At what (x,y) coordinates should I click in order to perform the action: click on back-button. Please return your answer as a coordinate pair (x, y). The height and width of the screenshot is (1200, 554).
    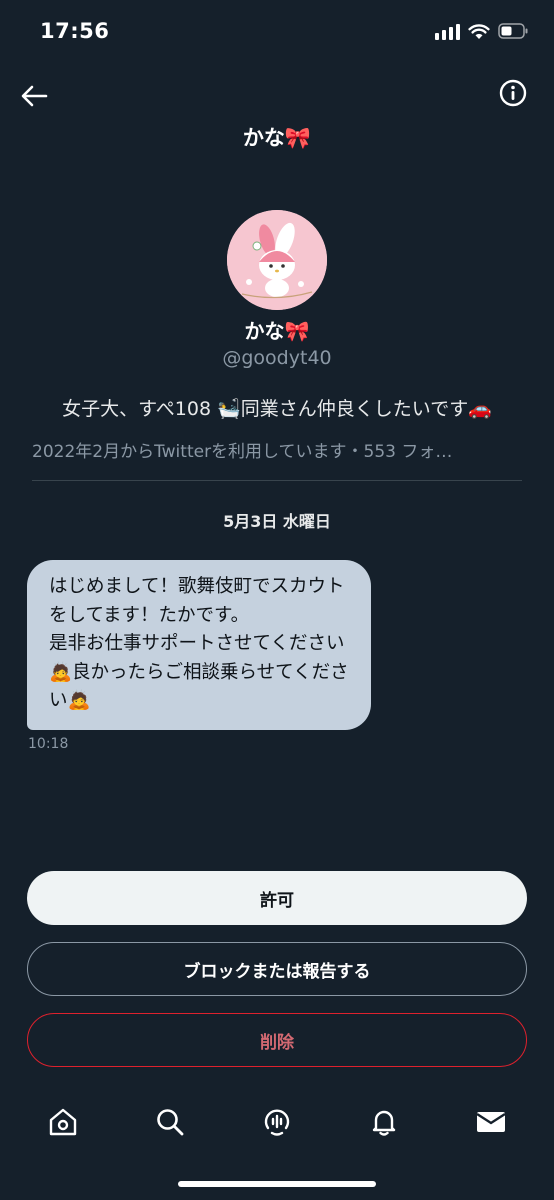
    Looking at the image, I should click on (34, 96).